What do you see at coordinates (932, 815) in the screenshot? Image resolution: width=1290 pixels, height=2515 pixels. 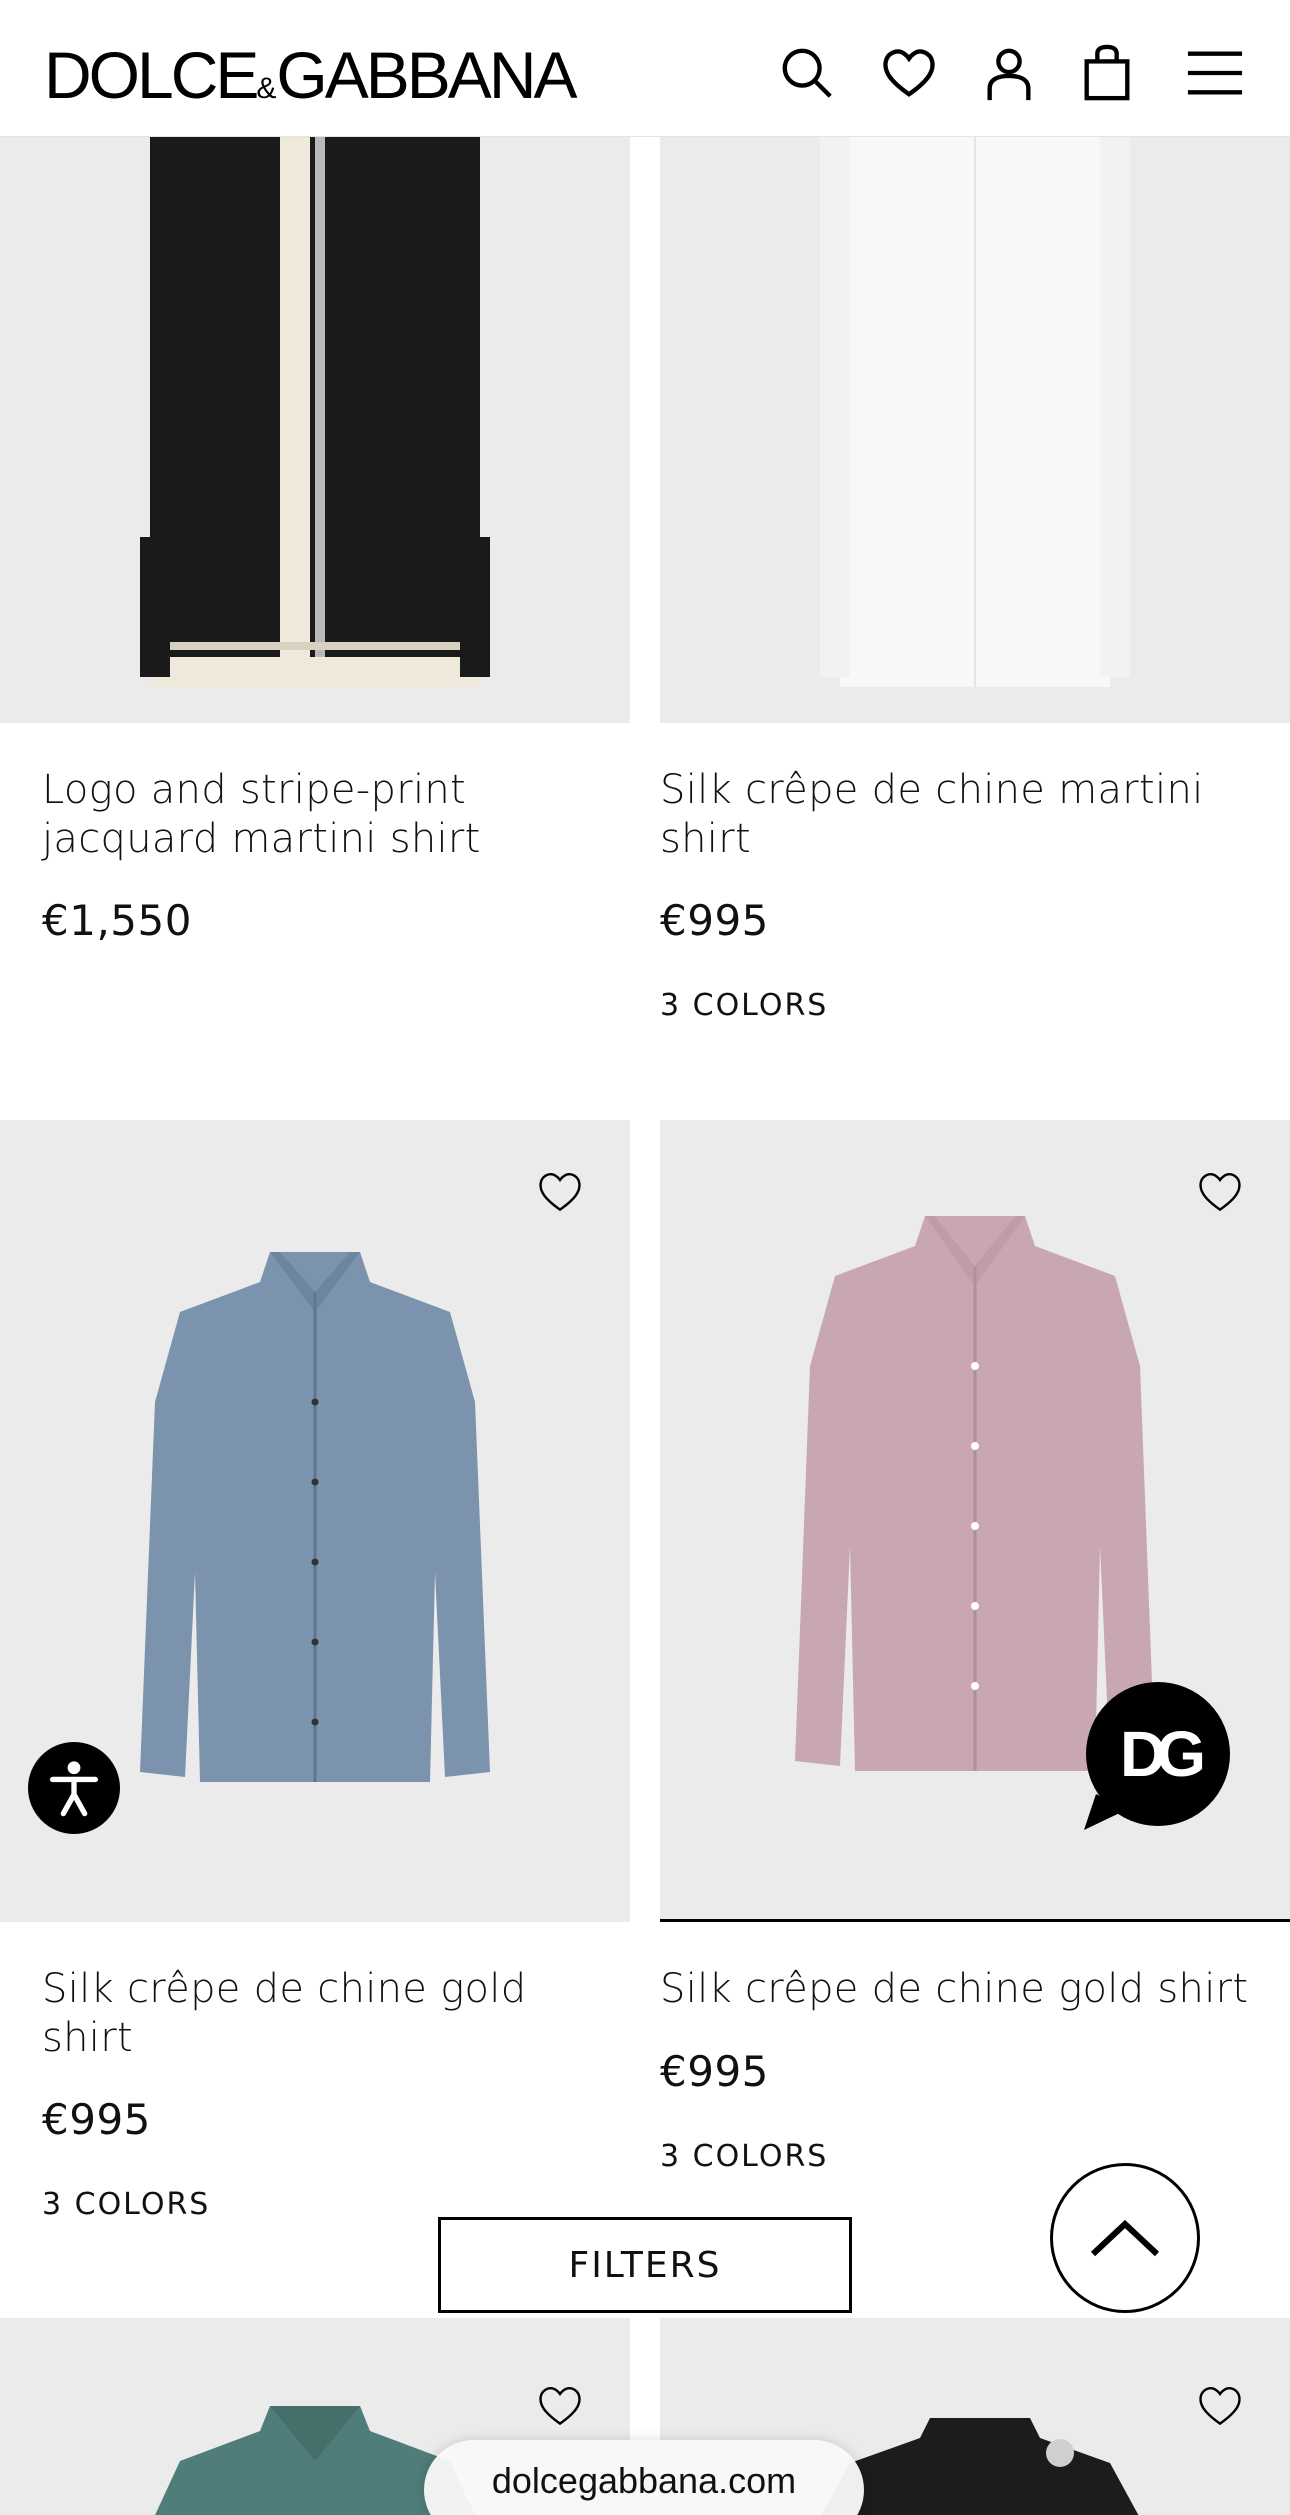 I see `product-name: Silk crêpe de chine martini shirt` at bounding box center [932, 815].